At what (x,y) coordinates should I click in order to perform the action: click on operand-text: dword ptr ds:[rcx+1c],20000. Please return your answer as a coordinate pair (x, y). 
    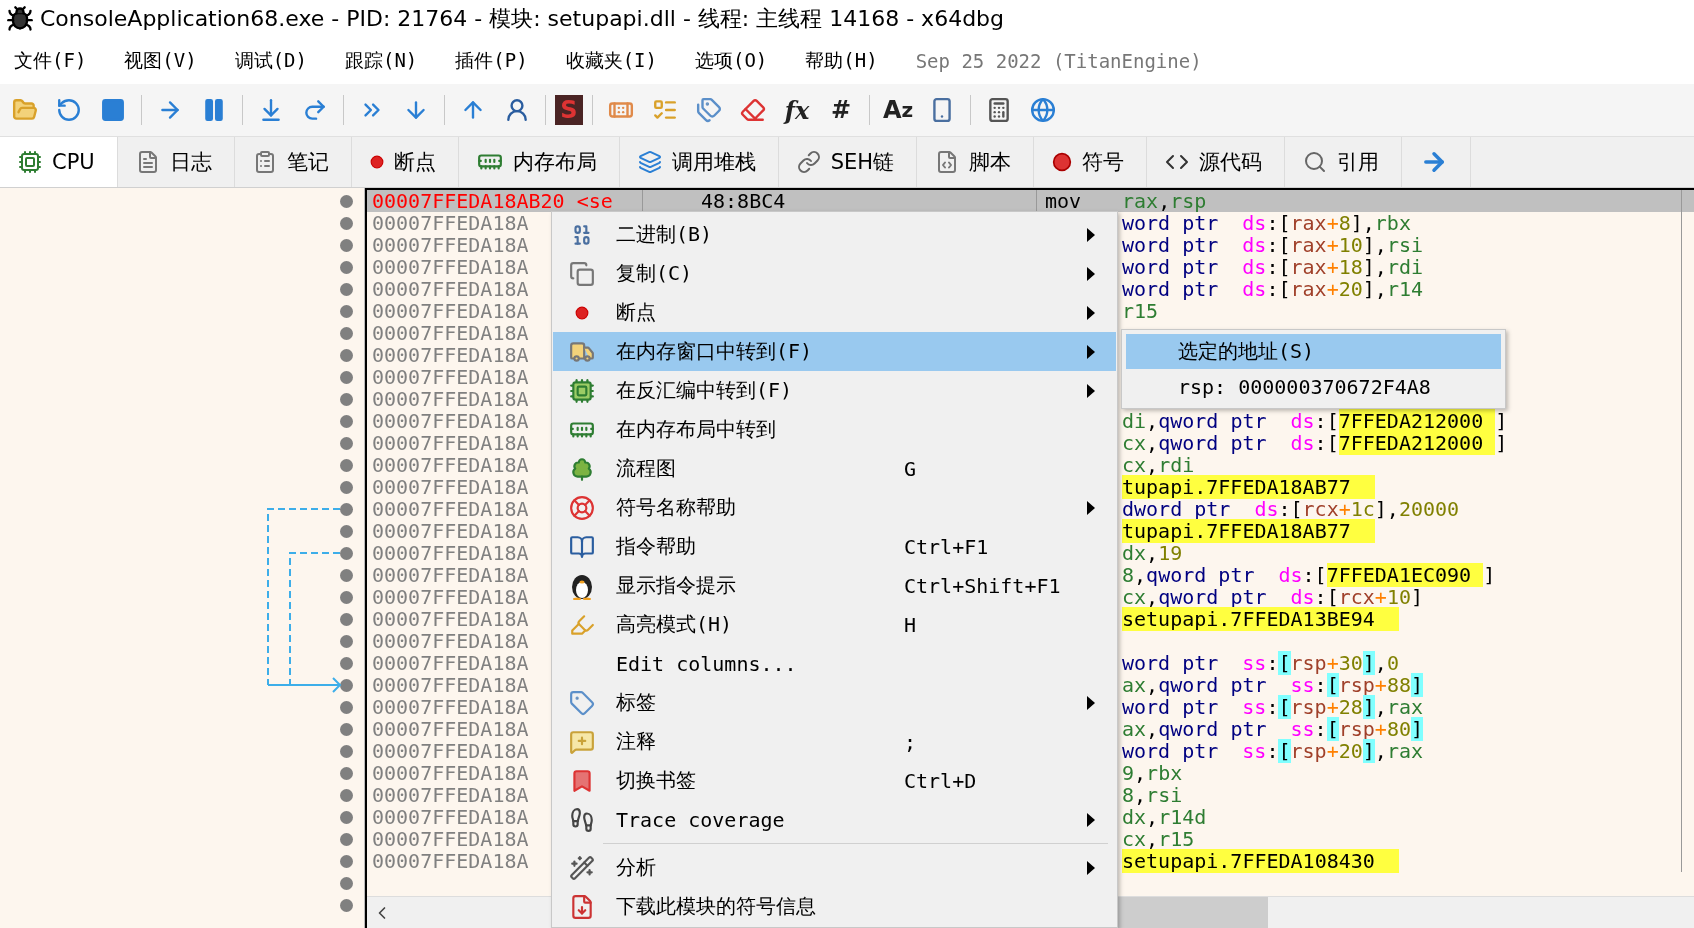
    Looking at the image, I should click on (1291, 509).